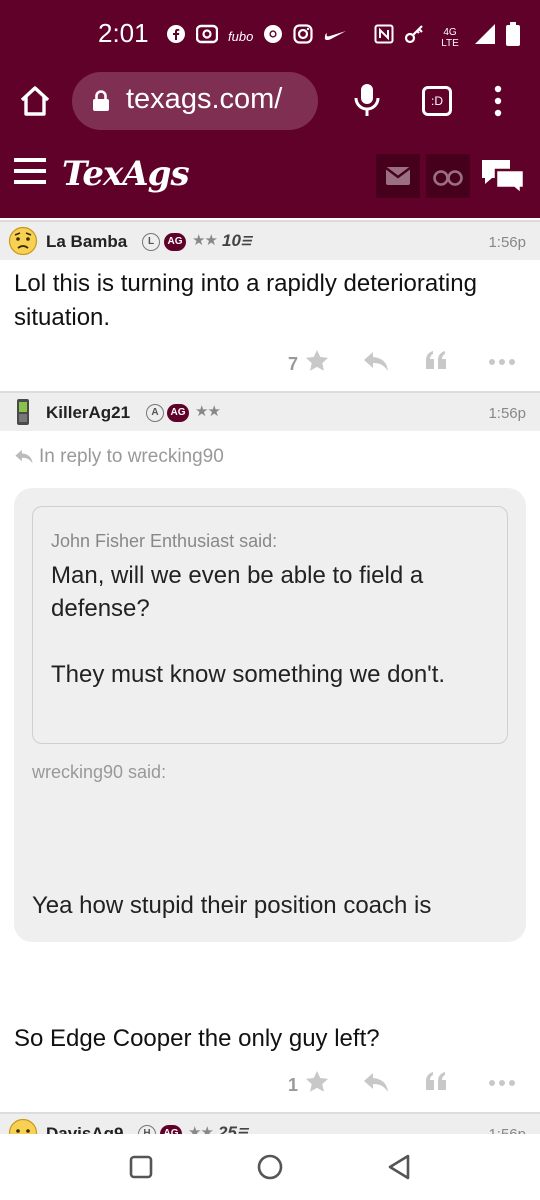 This screenshot has height=1200, width=540. What do you see at coordinates (273, 37) in the screenshot?
I see `chrome-icon` at bounding box center [273, 37].